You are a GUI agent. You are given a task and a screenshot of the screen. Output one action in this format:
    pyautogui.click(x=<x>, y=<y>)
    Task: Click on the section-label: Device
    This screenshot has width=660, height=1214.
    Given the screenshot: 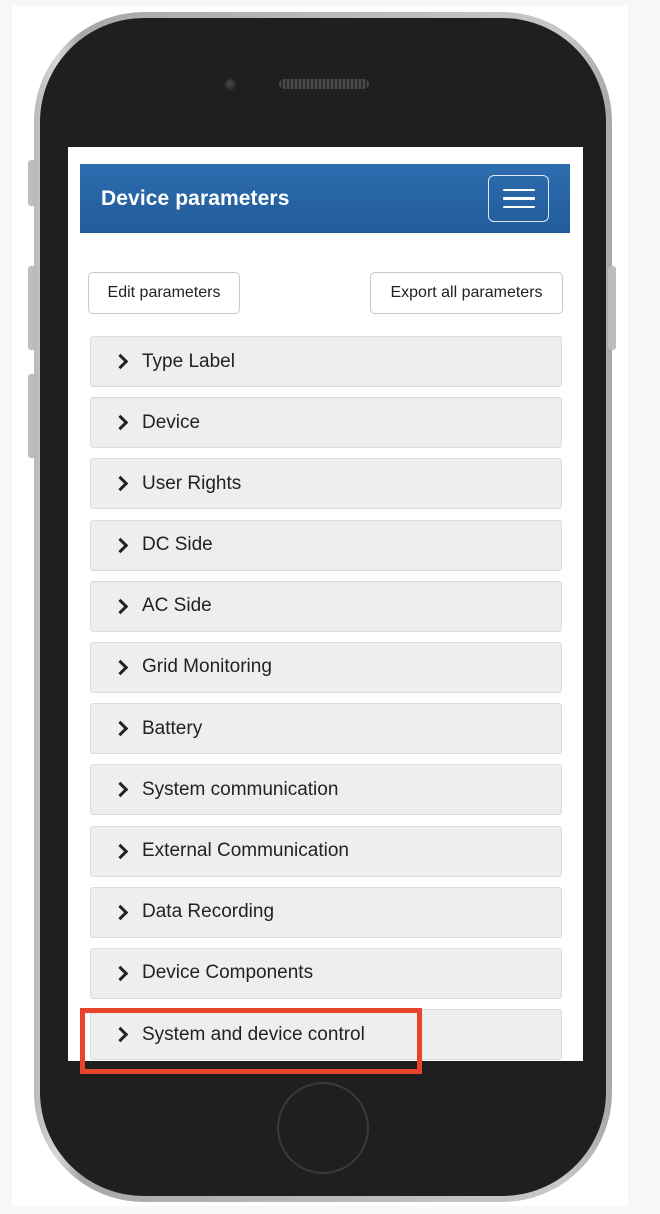 What is the action you would take?
    pyautogui.click(x=171, y=422)
    